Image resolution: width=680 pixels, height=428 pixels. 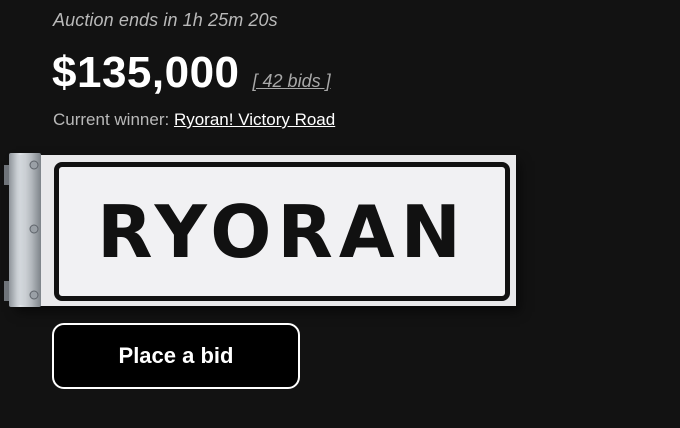 I want to click on sign-text: RYORAN, so click(x=282, y=231).